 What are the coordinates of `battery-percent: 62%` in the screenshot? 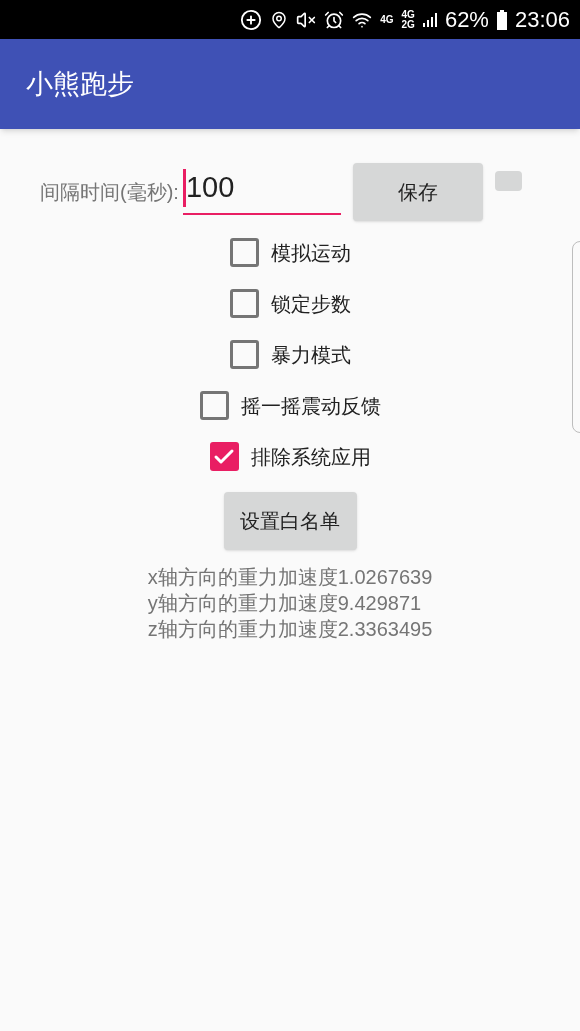 It's located at (466, 20).